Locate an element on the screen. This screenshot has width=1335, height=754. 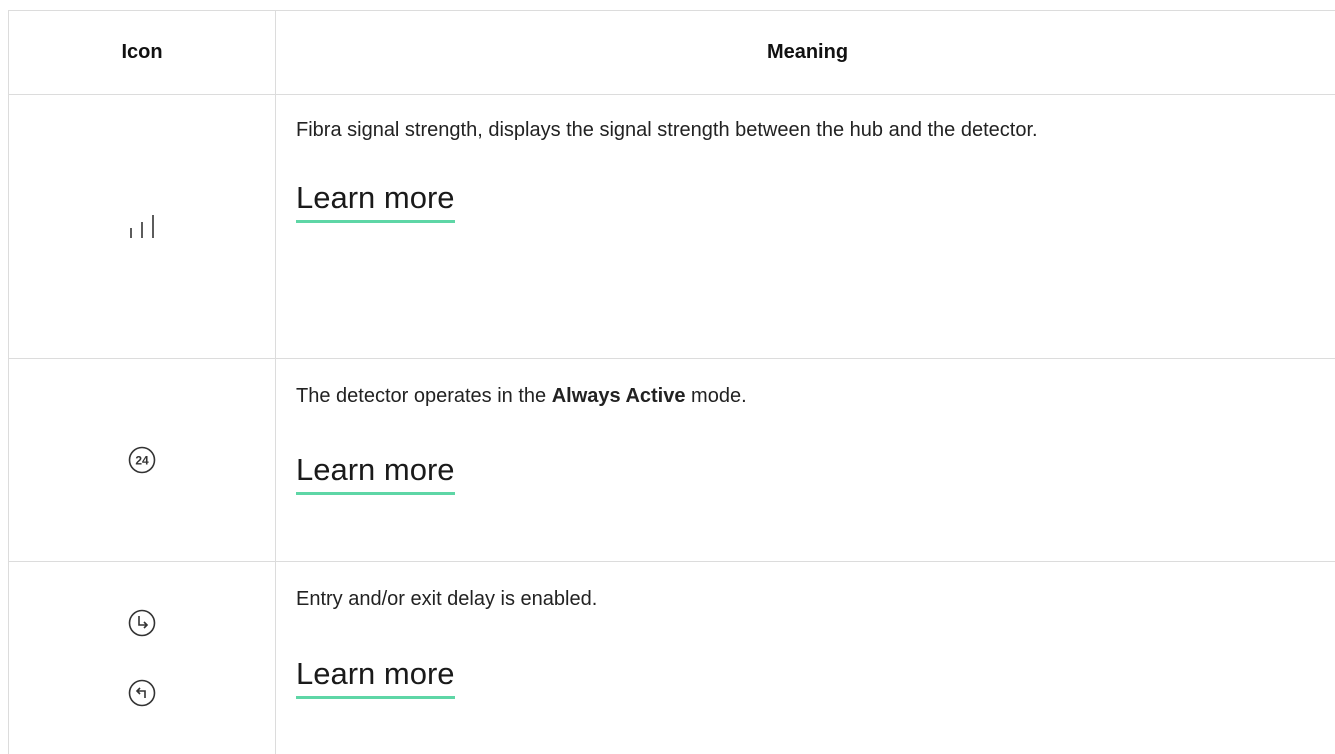
signal-strength-icon is located at coordinates (142, 227).